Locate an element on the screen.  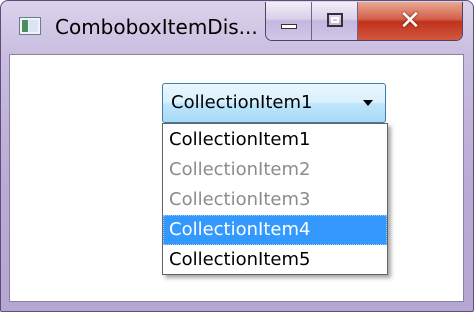
maximize-button is located at coordinates (335, 21).